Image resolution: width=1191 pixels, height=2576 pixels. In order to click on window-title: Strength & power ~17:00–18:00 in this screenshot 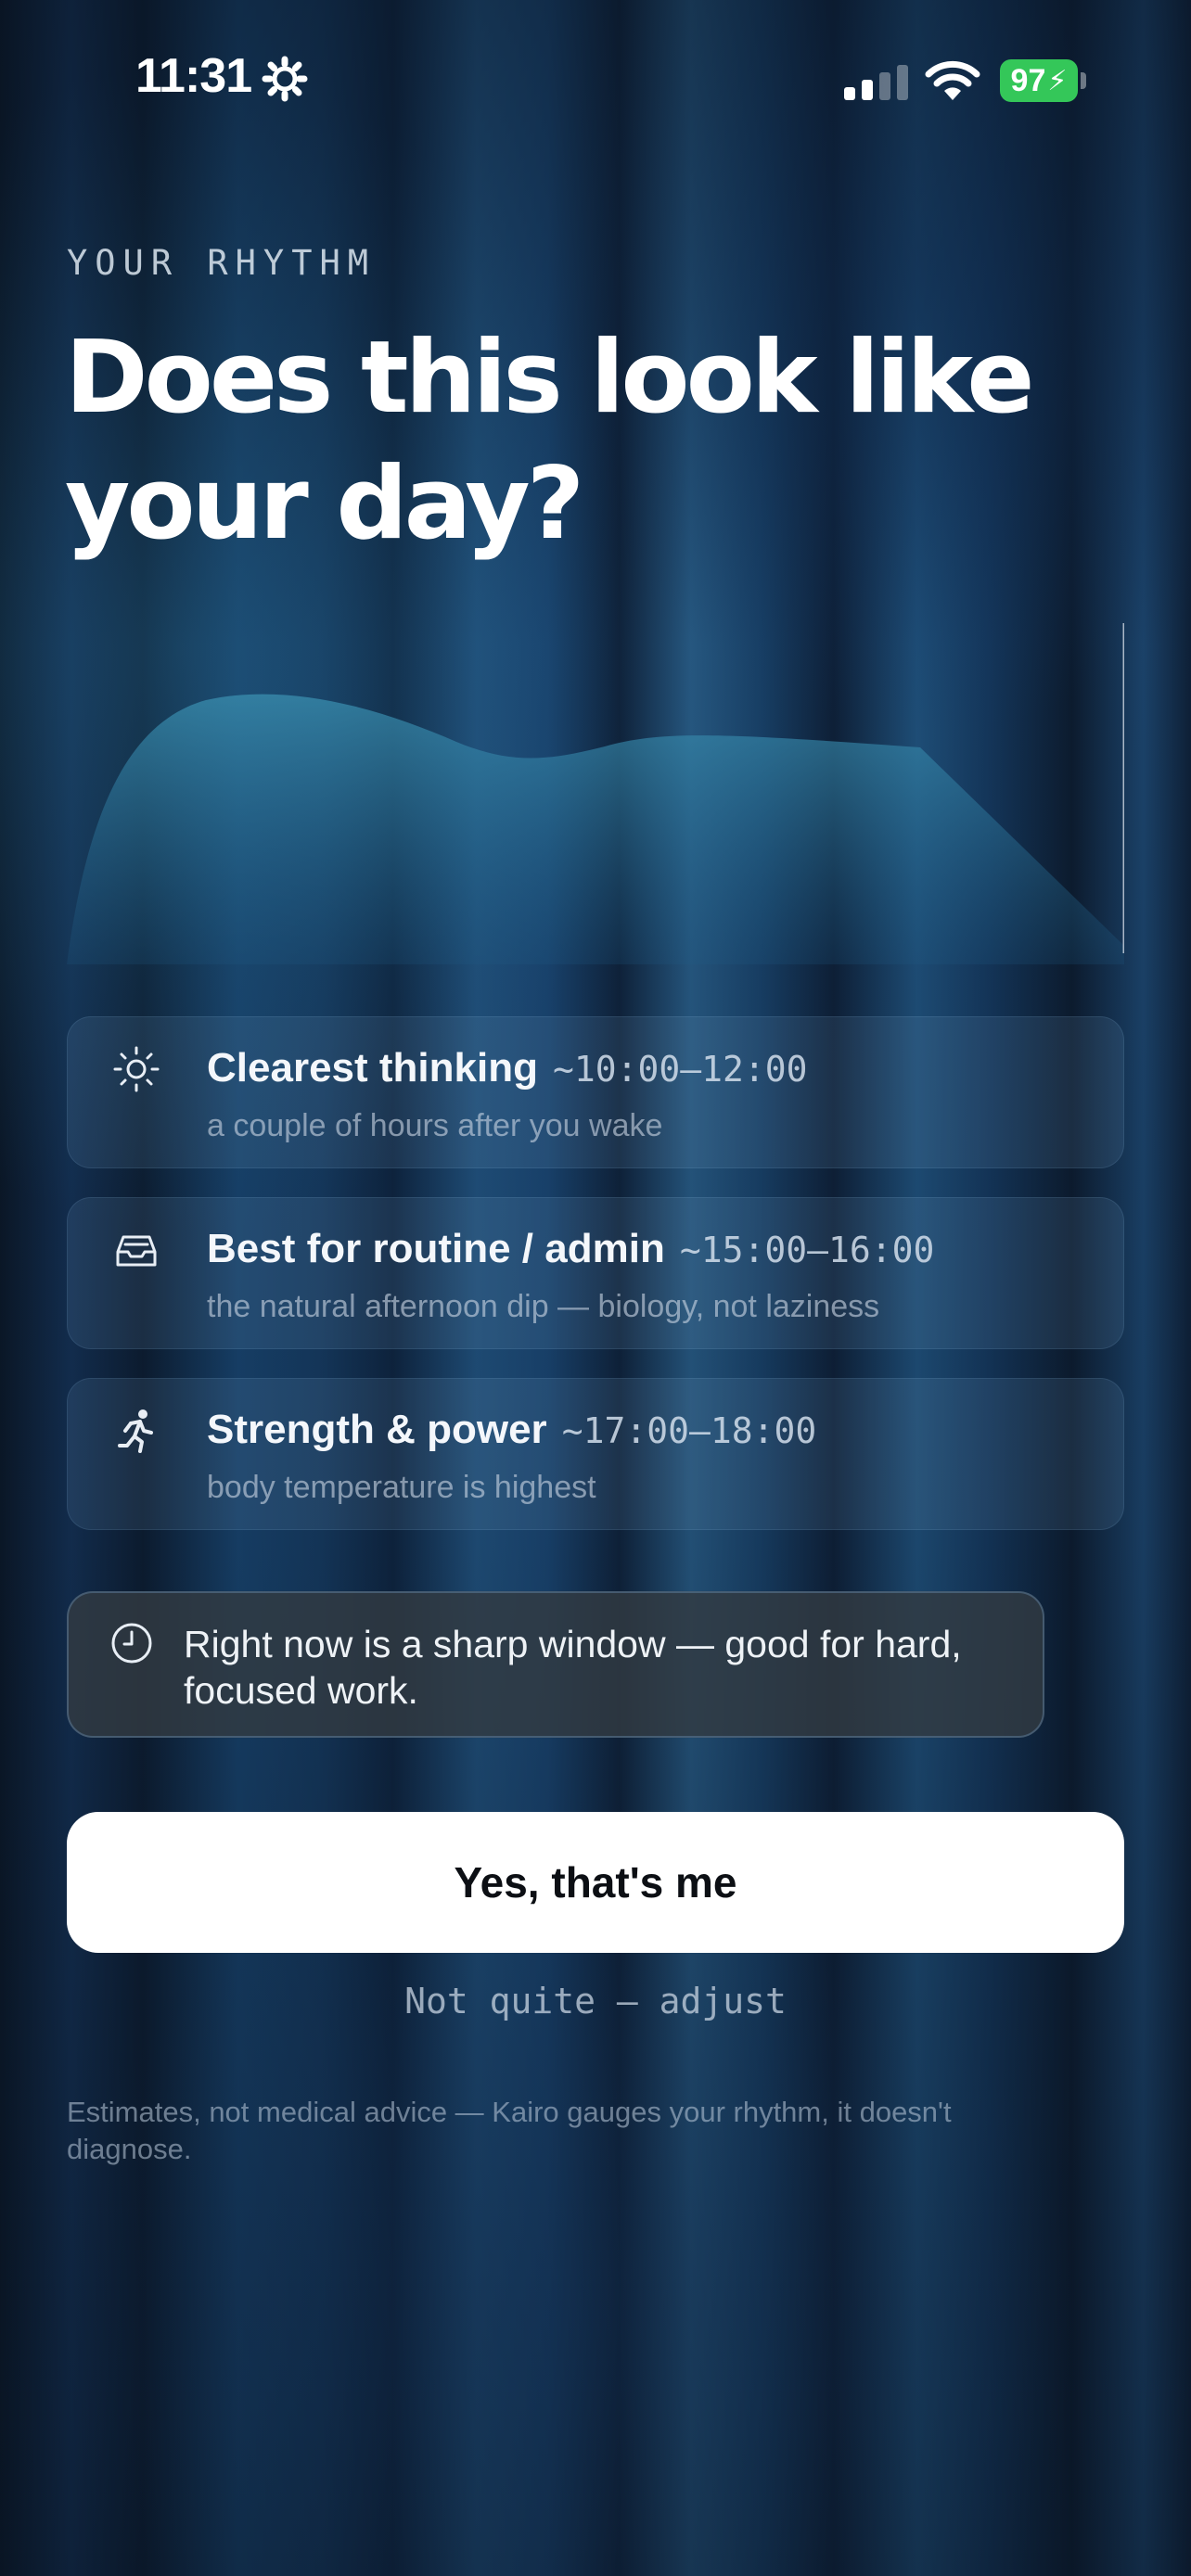, I will do `click(512, 1430)`.